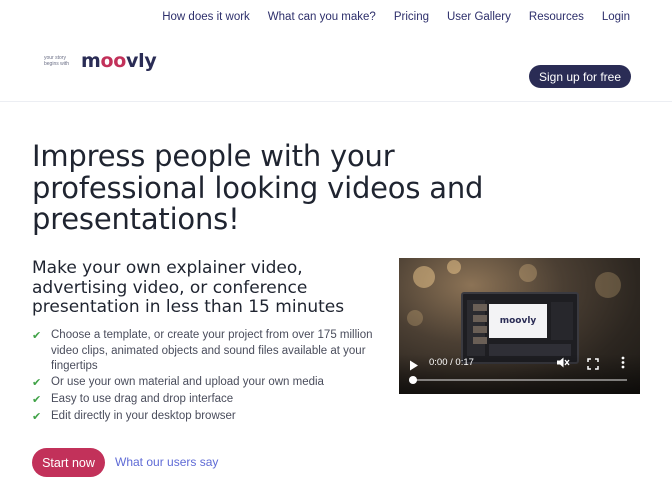 The width and height of the screenshot is (672, 503). Describe the element at coordinates (411, 17) in the screenshot. I see `nav-pricing: Pricing` at that location.